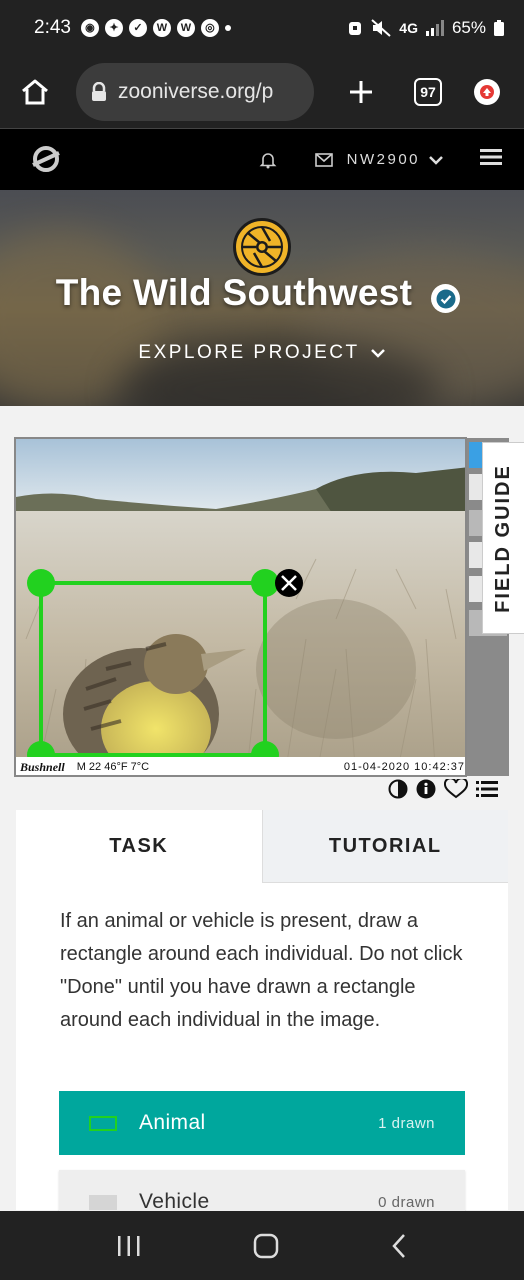  I want to click on choice-animal: Animal 1 drawn, so click(262, 1123).